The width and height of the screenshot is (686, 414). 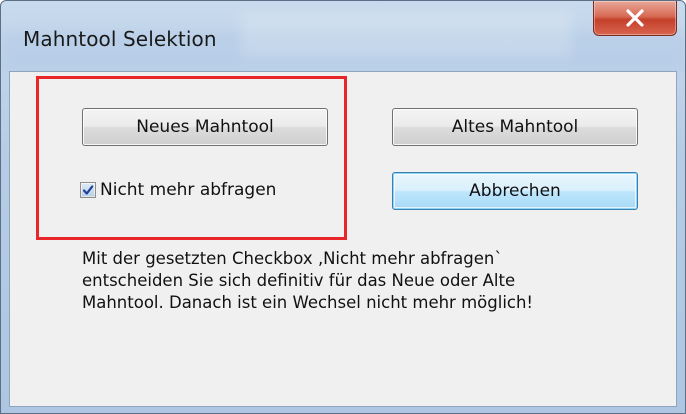 I want to click on old-mahntool-button: Altes Mahntool, so click(x=515, y=127).